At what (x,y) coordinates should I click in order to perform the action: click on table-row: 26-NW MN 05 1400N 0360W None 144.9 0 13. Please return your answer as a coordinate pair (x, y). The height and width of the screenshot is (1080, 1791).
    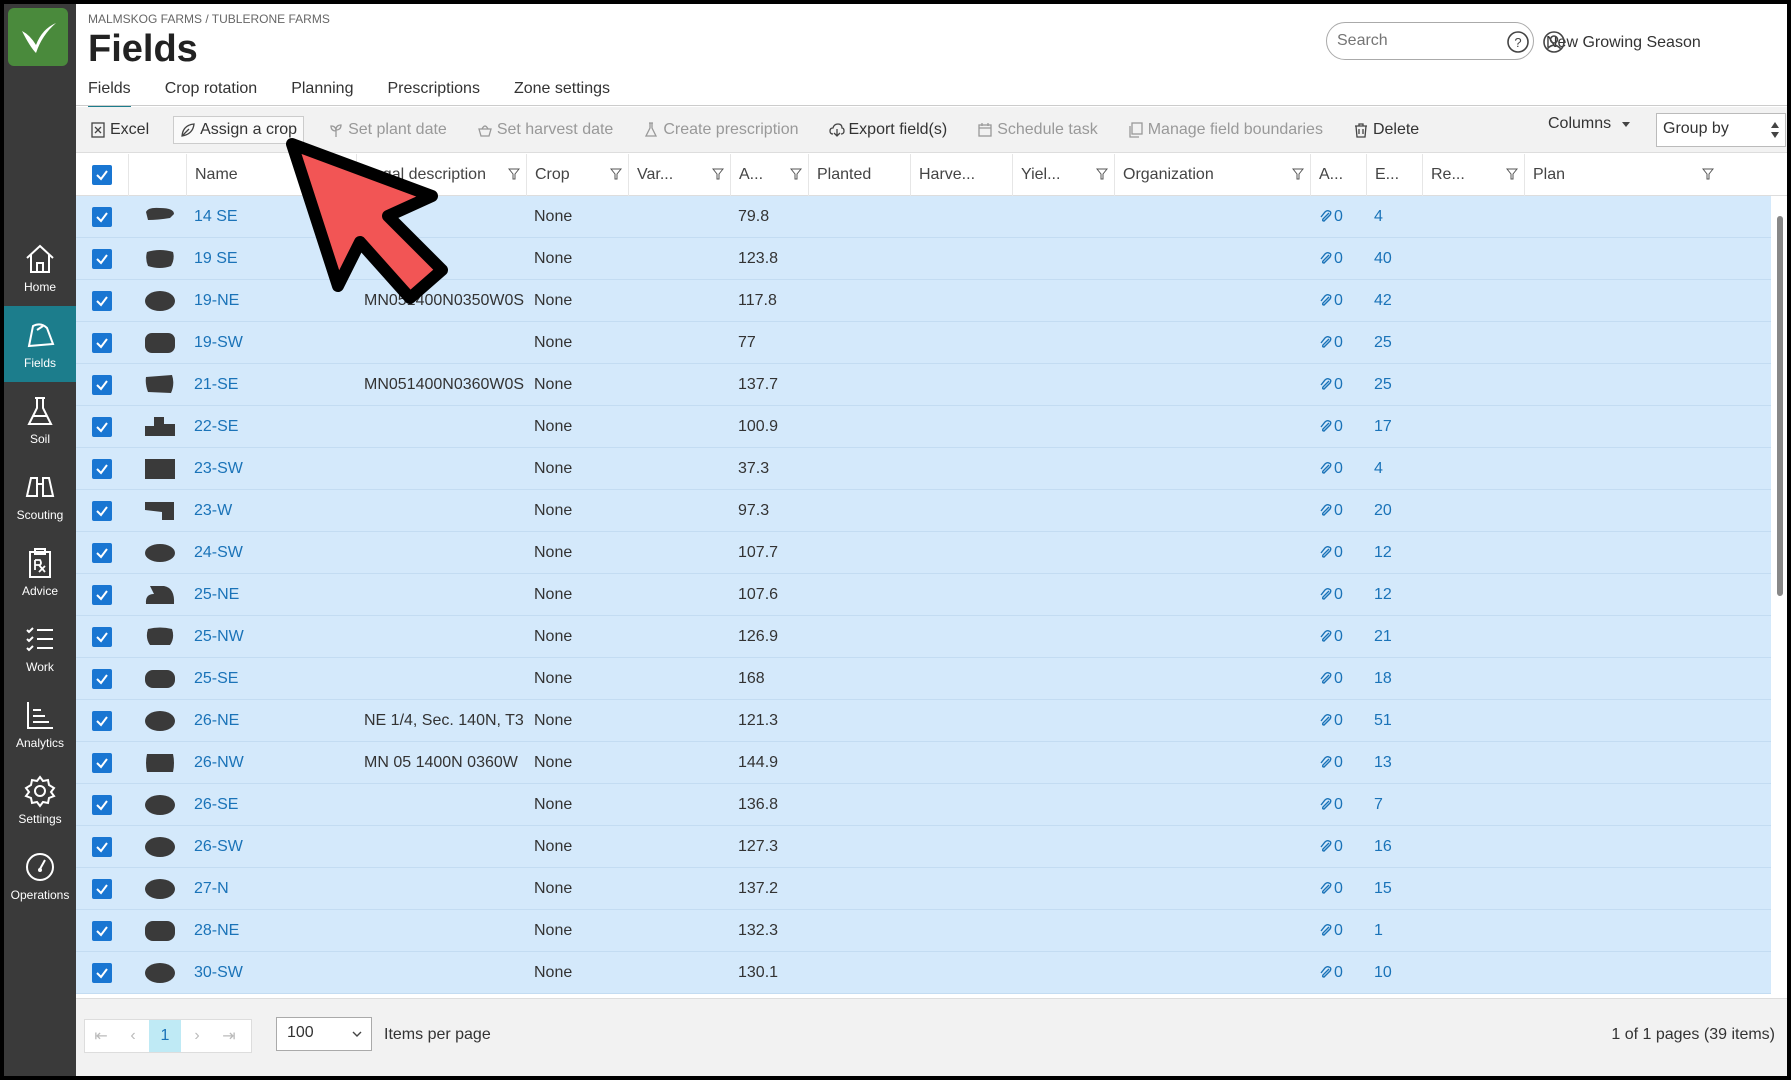
    Looking at the image, I should click on (923, 763).